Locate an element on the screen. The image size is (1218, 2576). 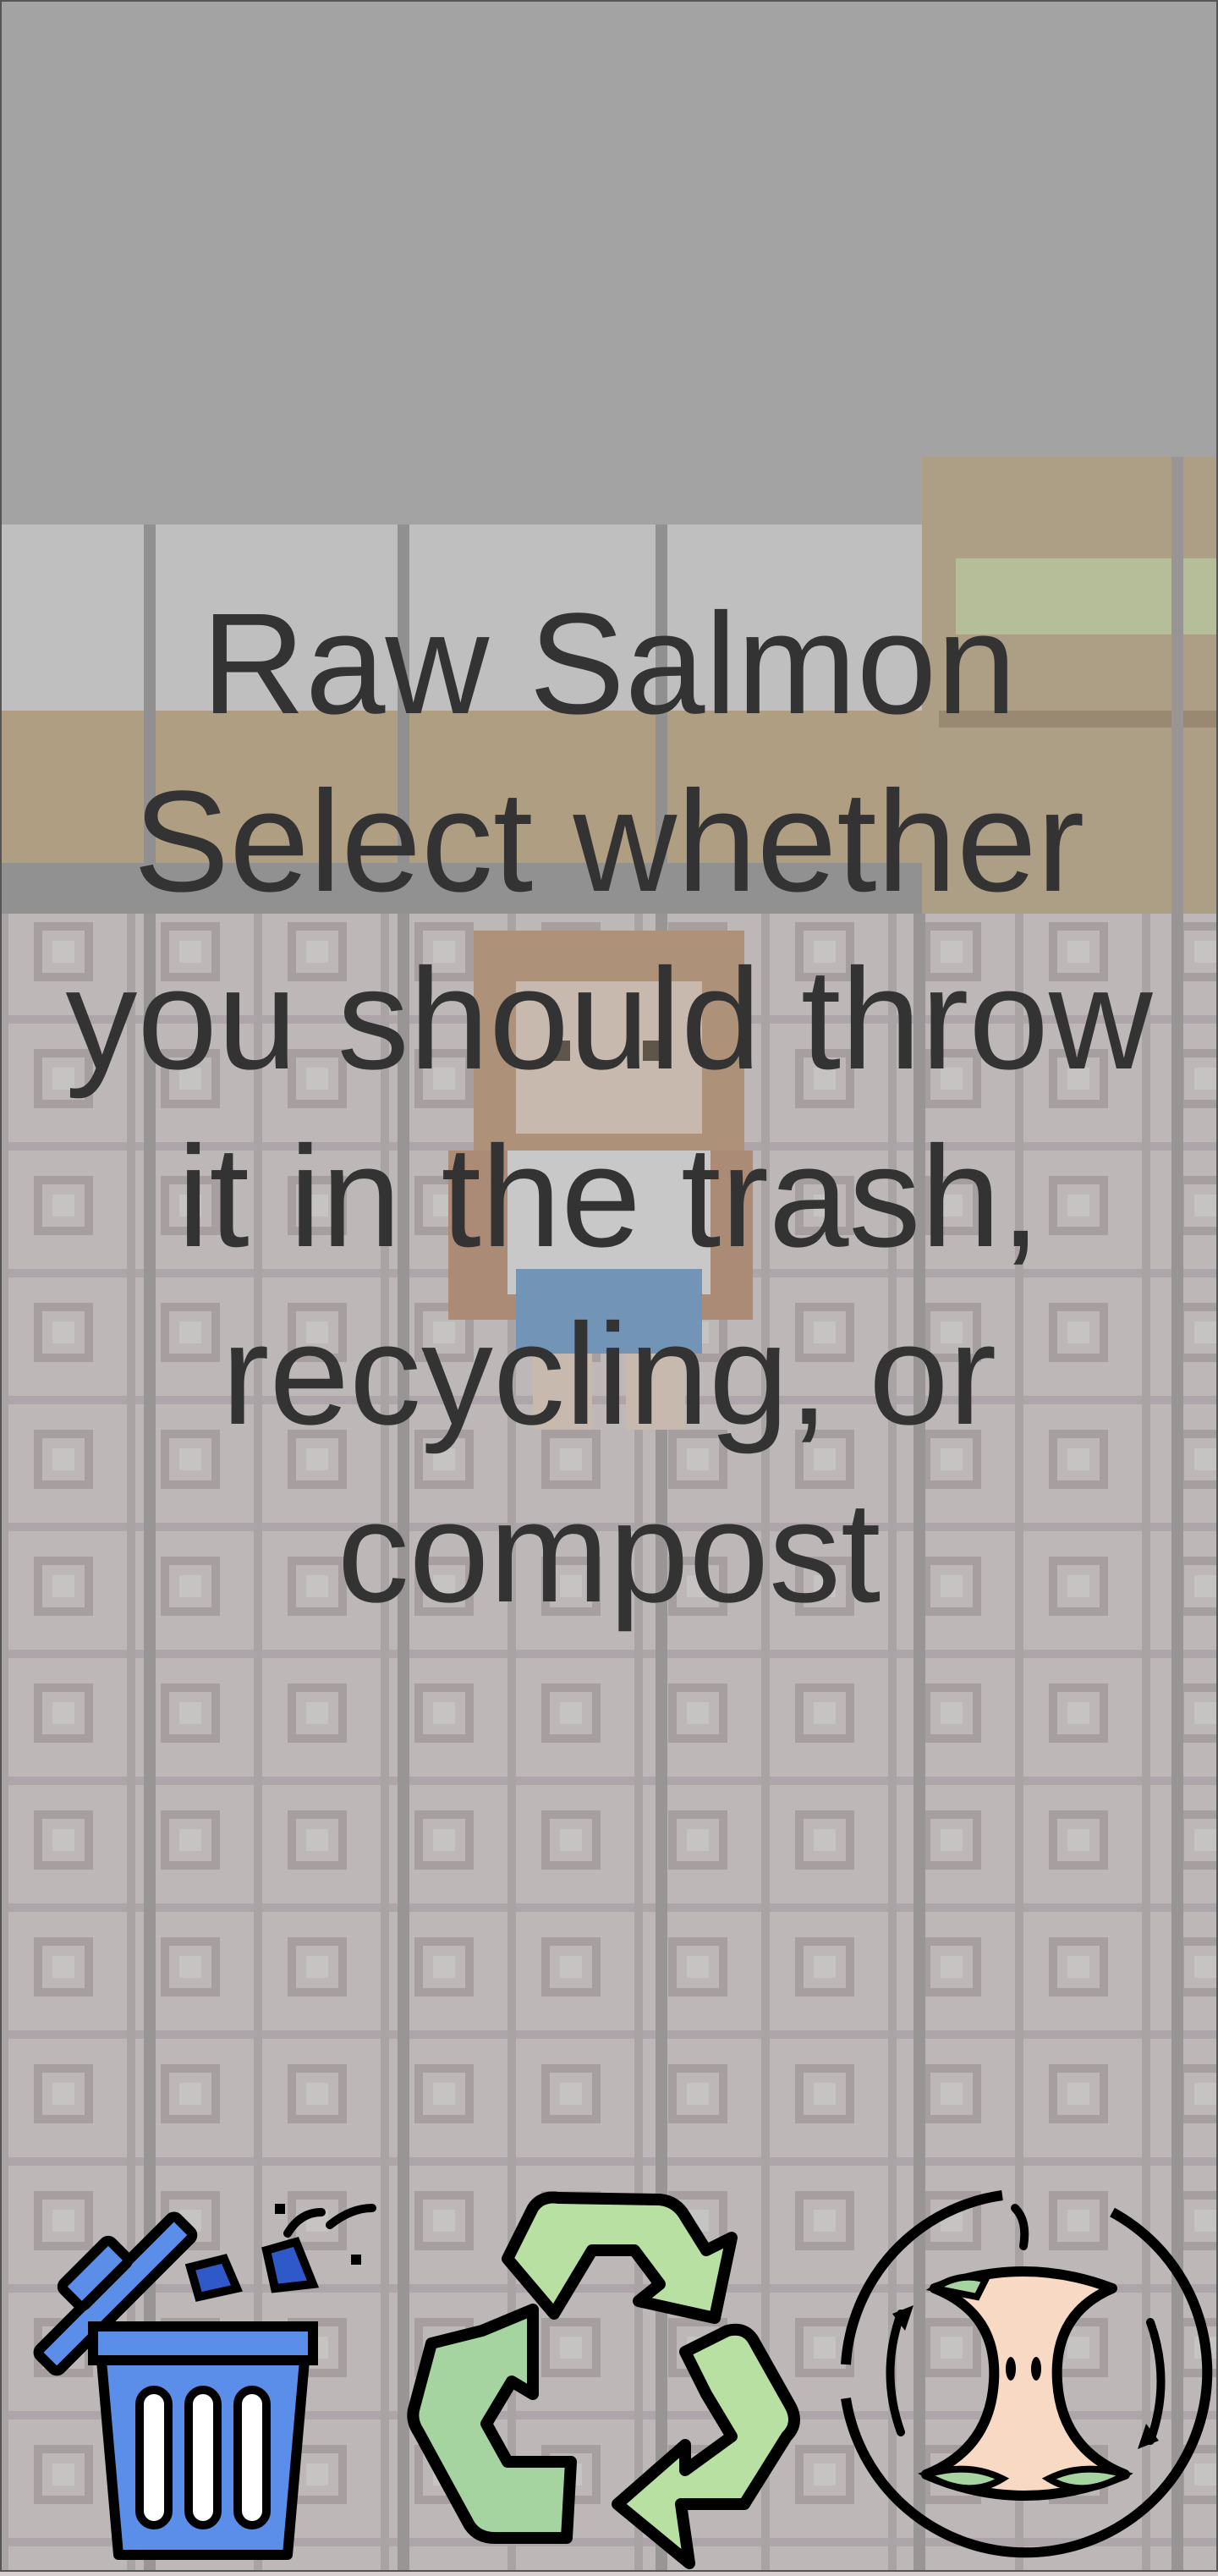
trash-button is located at coordinates (199, 2386).